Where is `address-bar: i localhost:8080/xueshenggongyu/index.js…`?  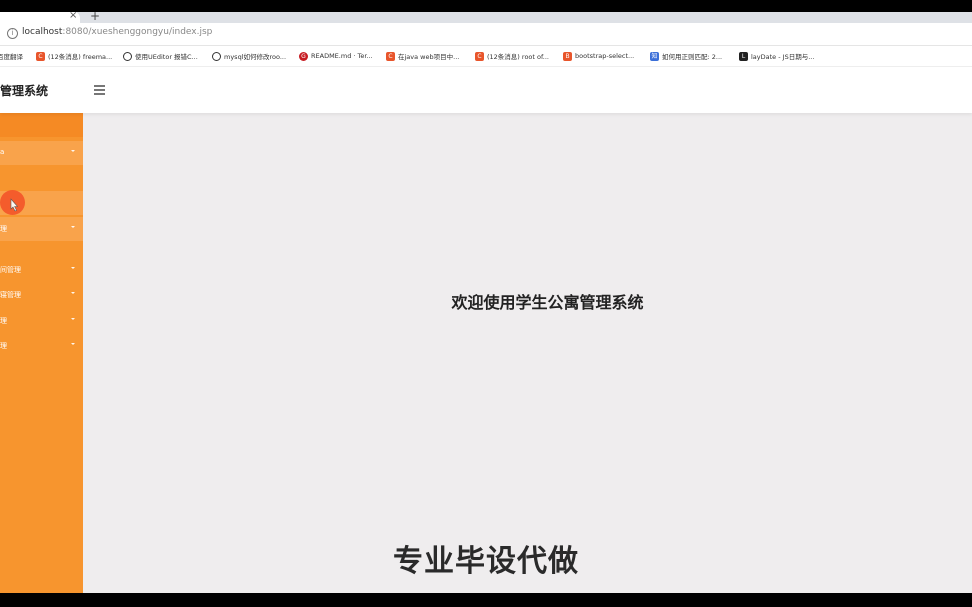 address-bar: i localhost:8080/xueshenggongyu/index.js… is located at coordinates (486, 34).